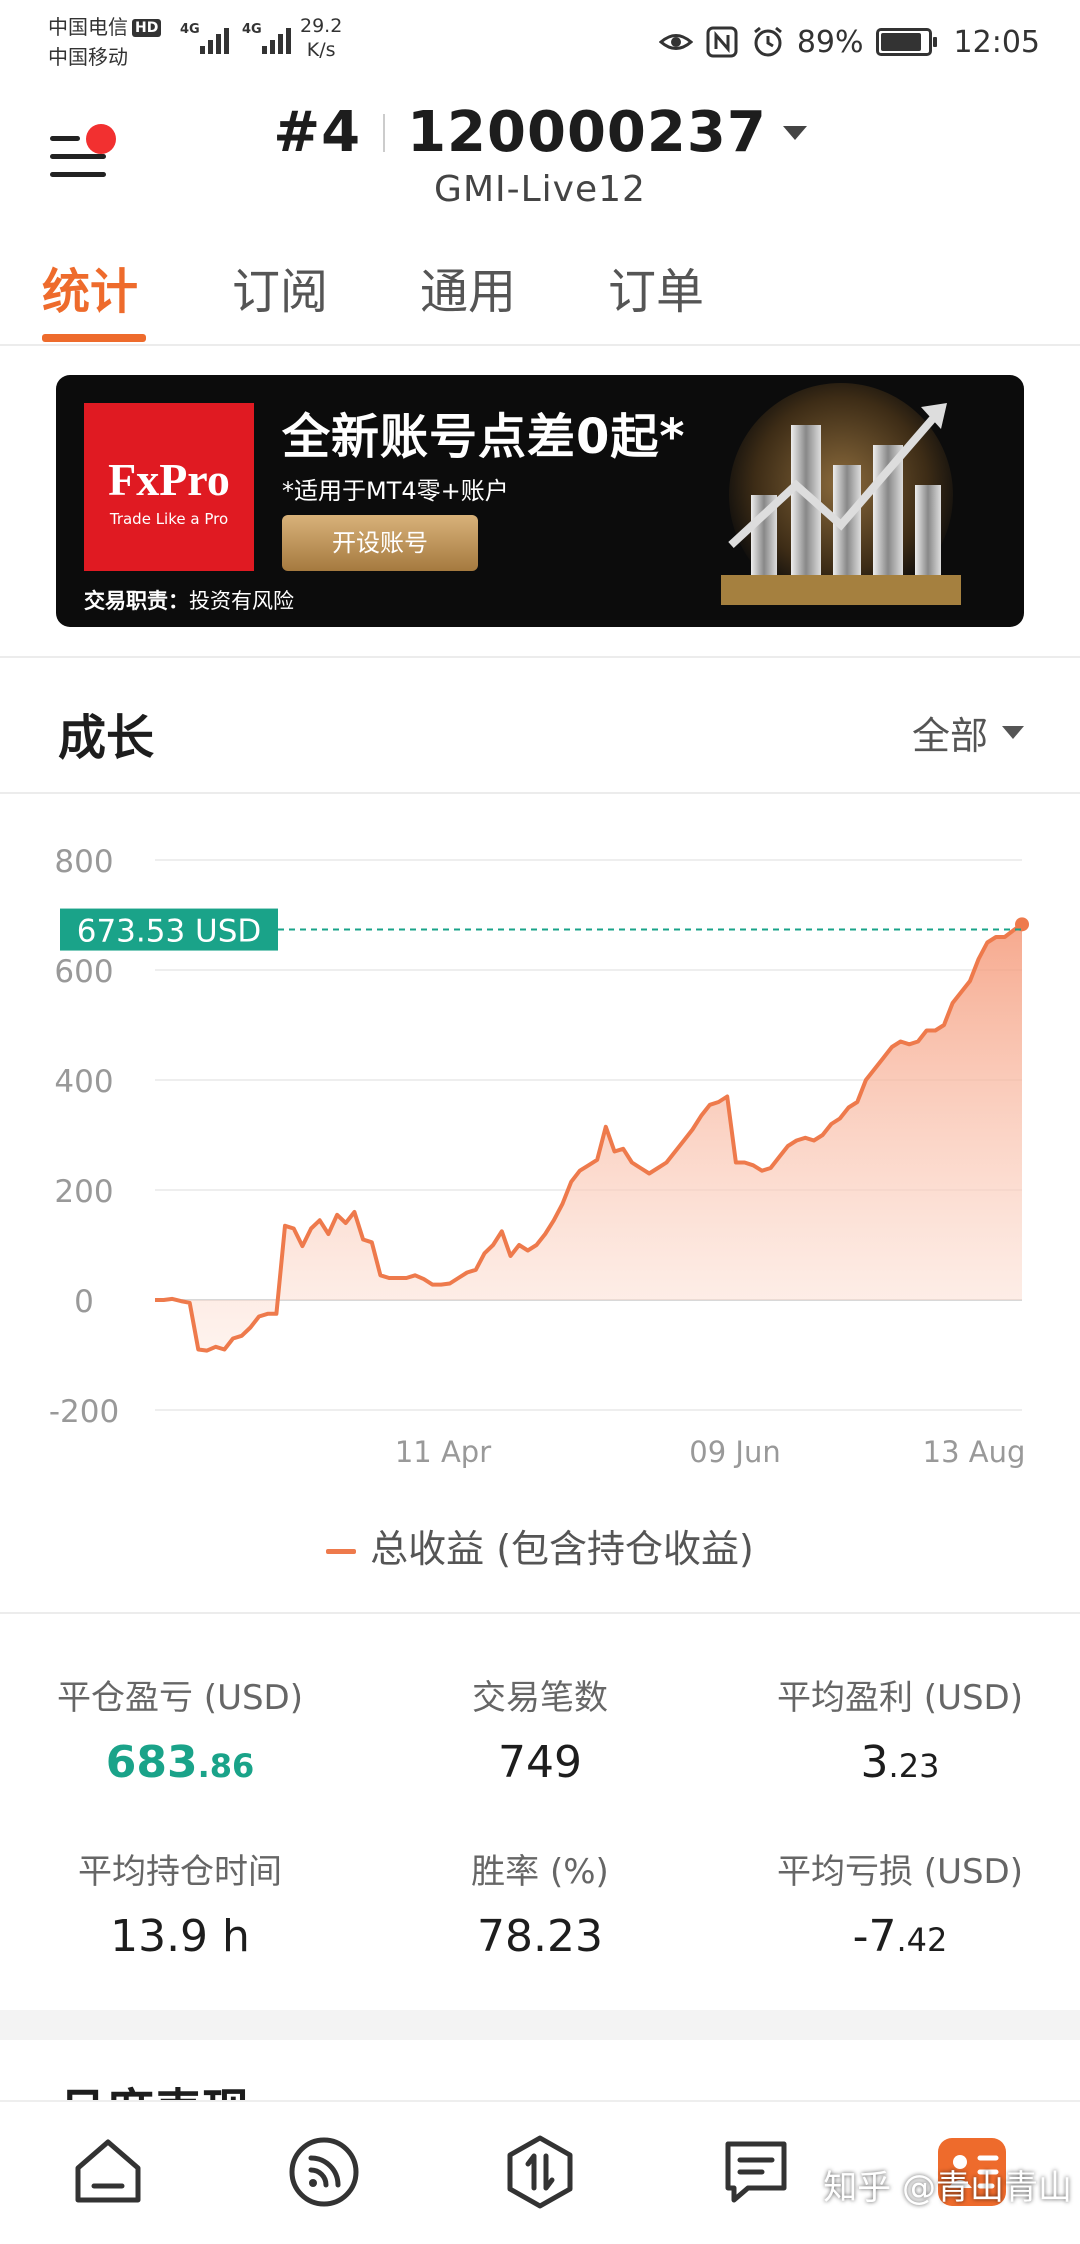 This screenshot has width=1080, height=2244. I want to click on stat-value: -7.42, so click(900, 1936).